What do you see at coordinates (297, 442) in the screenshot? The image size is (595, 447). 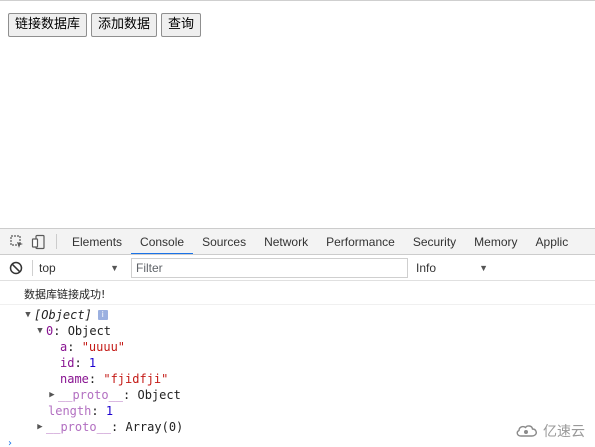 I see `console-prompt: ›` at bounding box center [297, 442].